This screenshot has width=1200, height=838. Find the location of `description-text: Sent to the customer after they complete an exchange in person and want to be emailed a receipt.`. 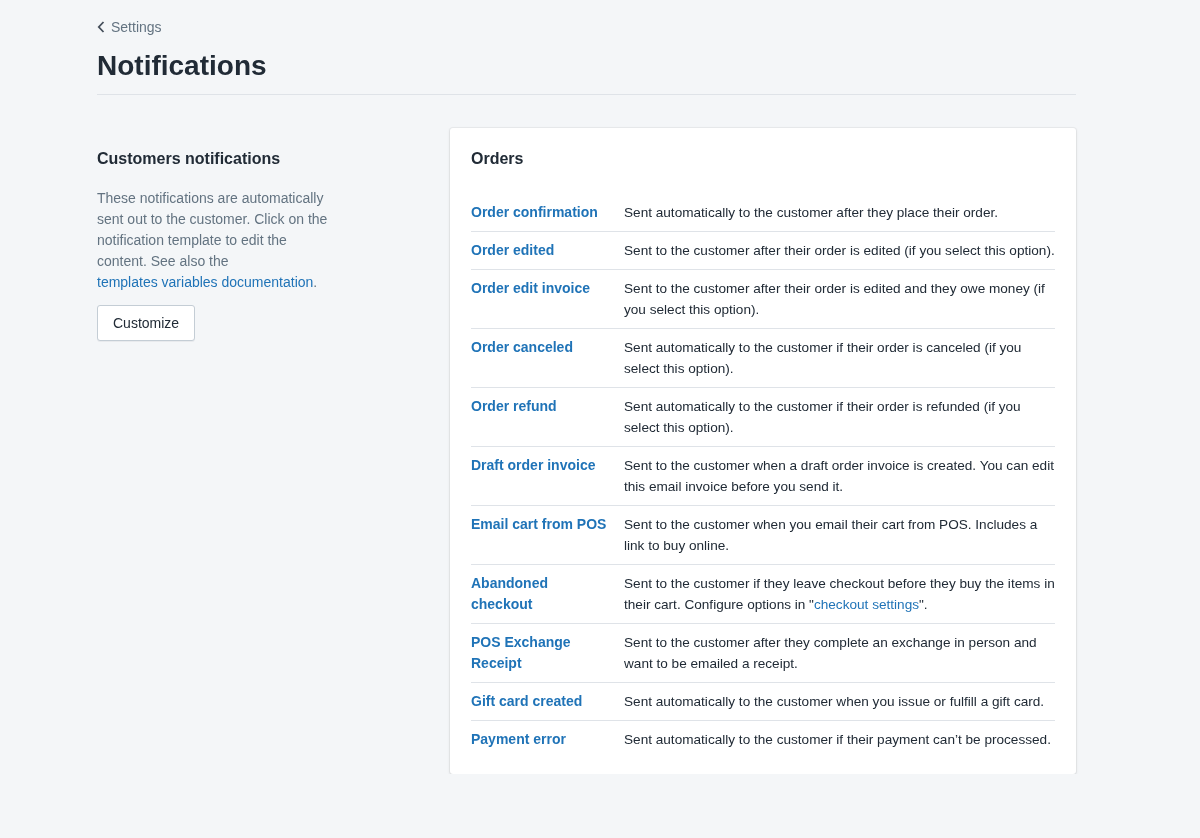

description-text: Sent to the customer after they complete an exchange in person and want to be emailed a receipt. is located at coordinates (831, 653).